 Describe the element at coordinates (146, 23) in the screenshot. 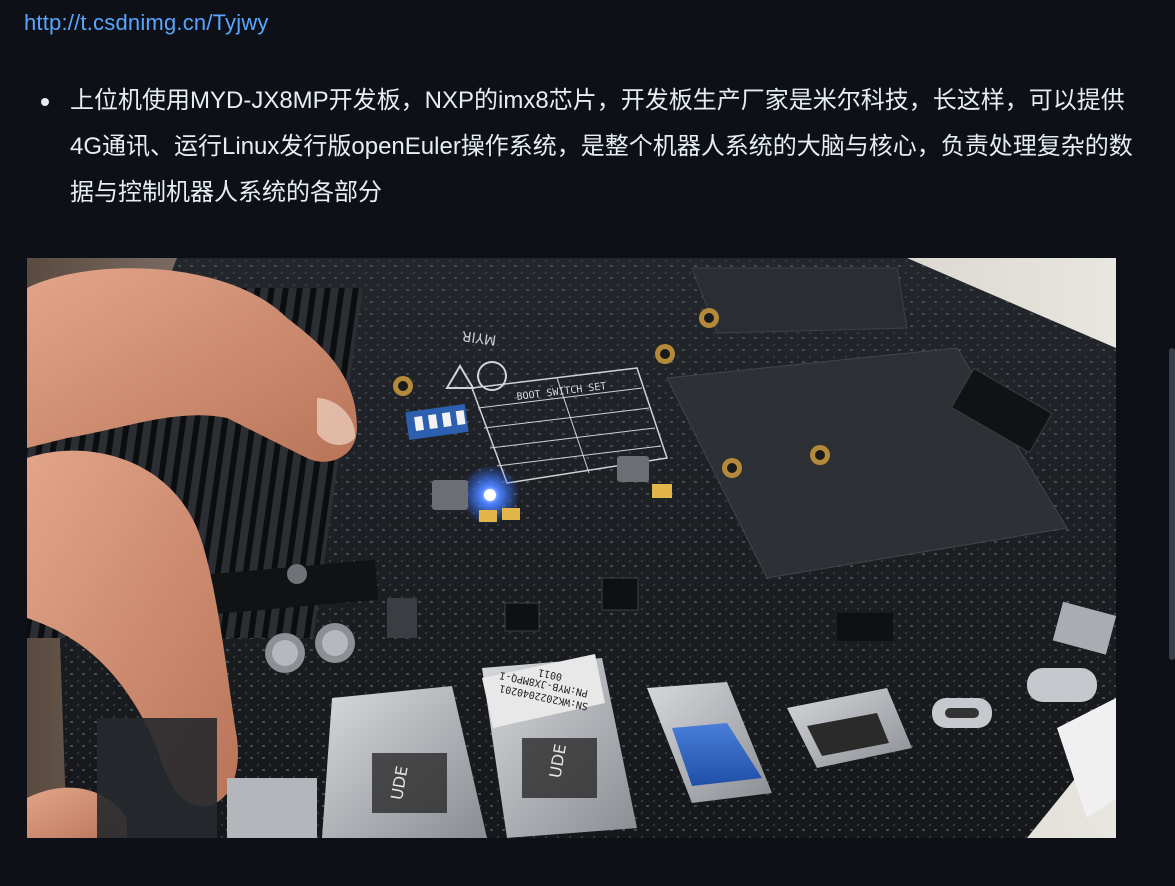

I see `source-link: http://t.csdnimg.cn/Tyjwy` at that location.